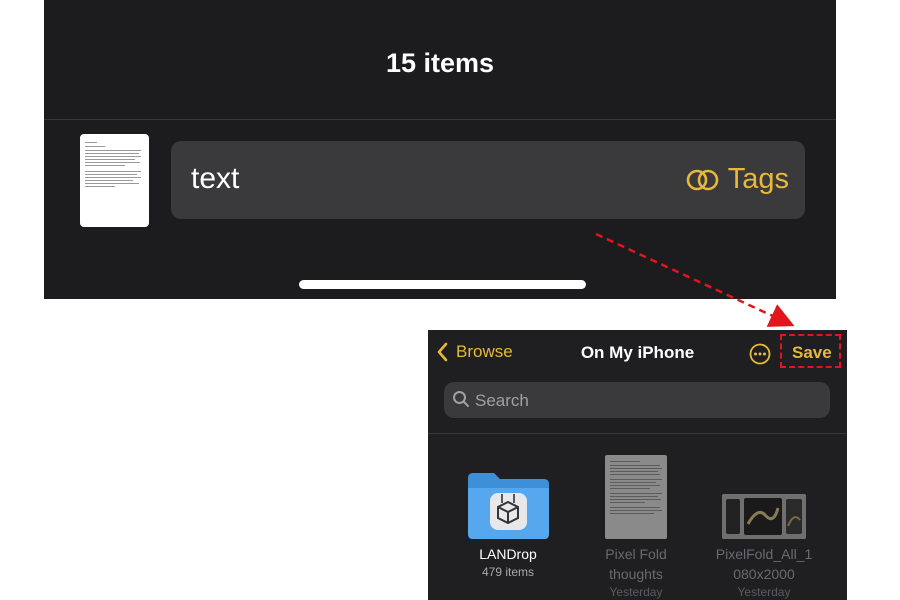  What do you see at coordinates (636, 554) in the screenshot?
I see `file-name-line1: Pixel Fold` at bounding box center [636, 554].